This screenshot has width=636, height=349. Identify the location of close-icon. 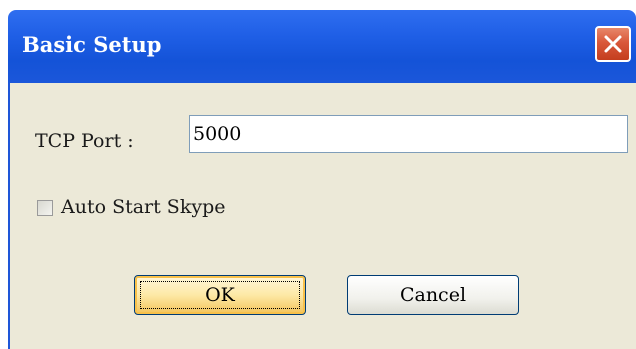
(613, 44).